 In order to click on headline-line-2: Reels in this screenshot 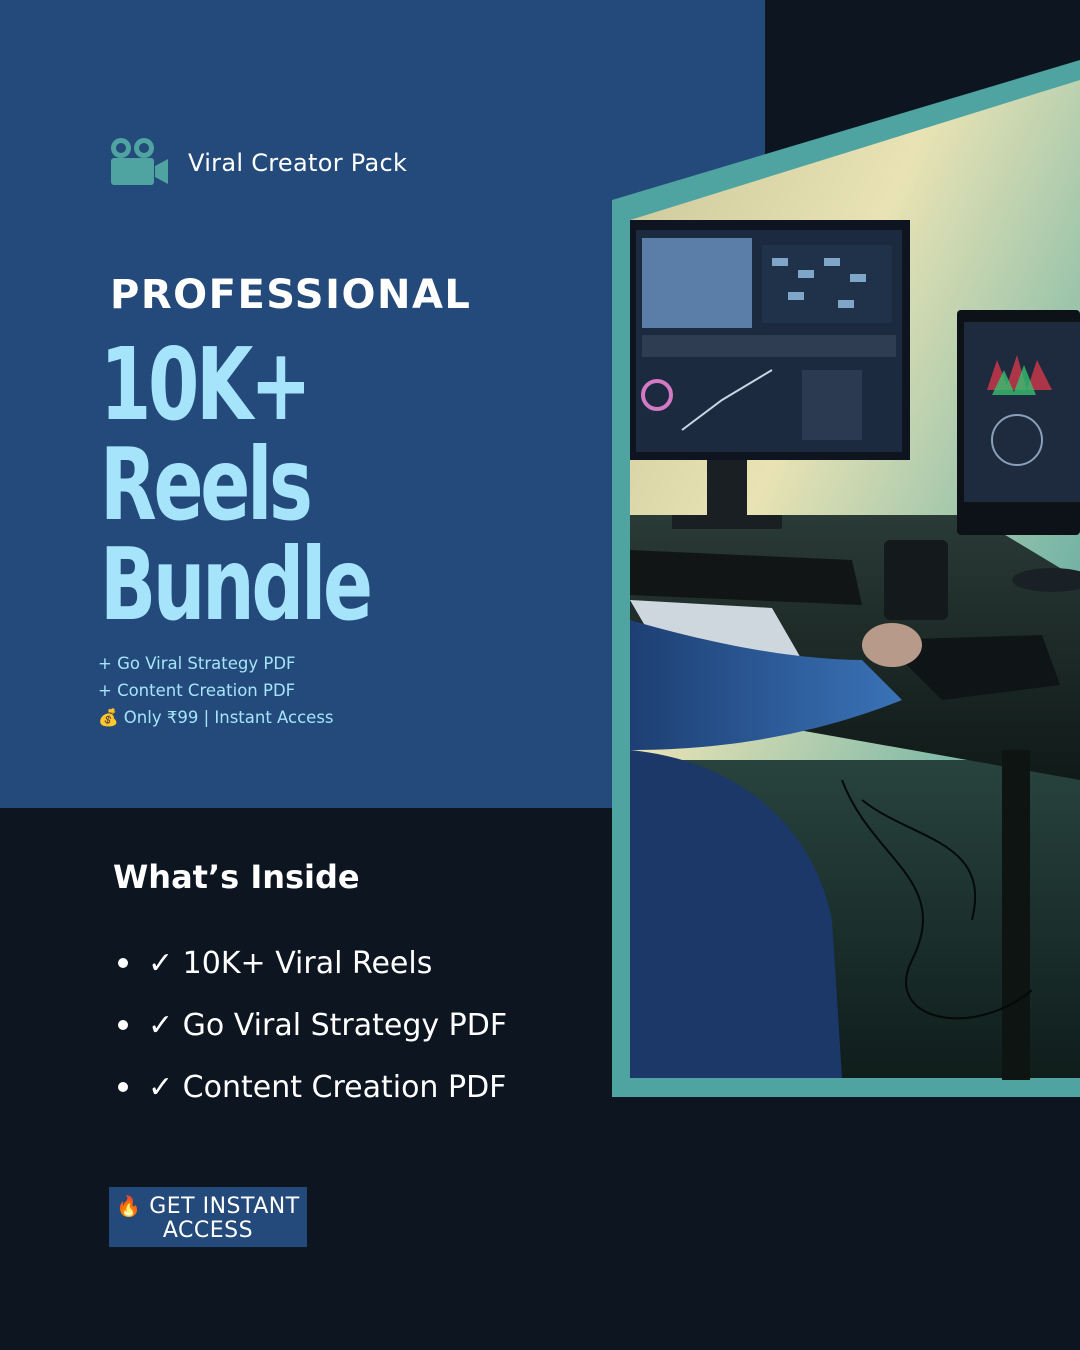, I will do `click(206, 484)`.